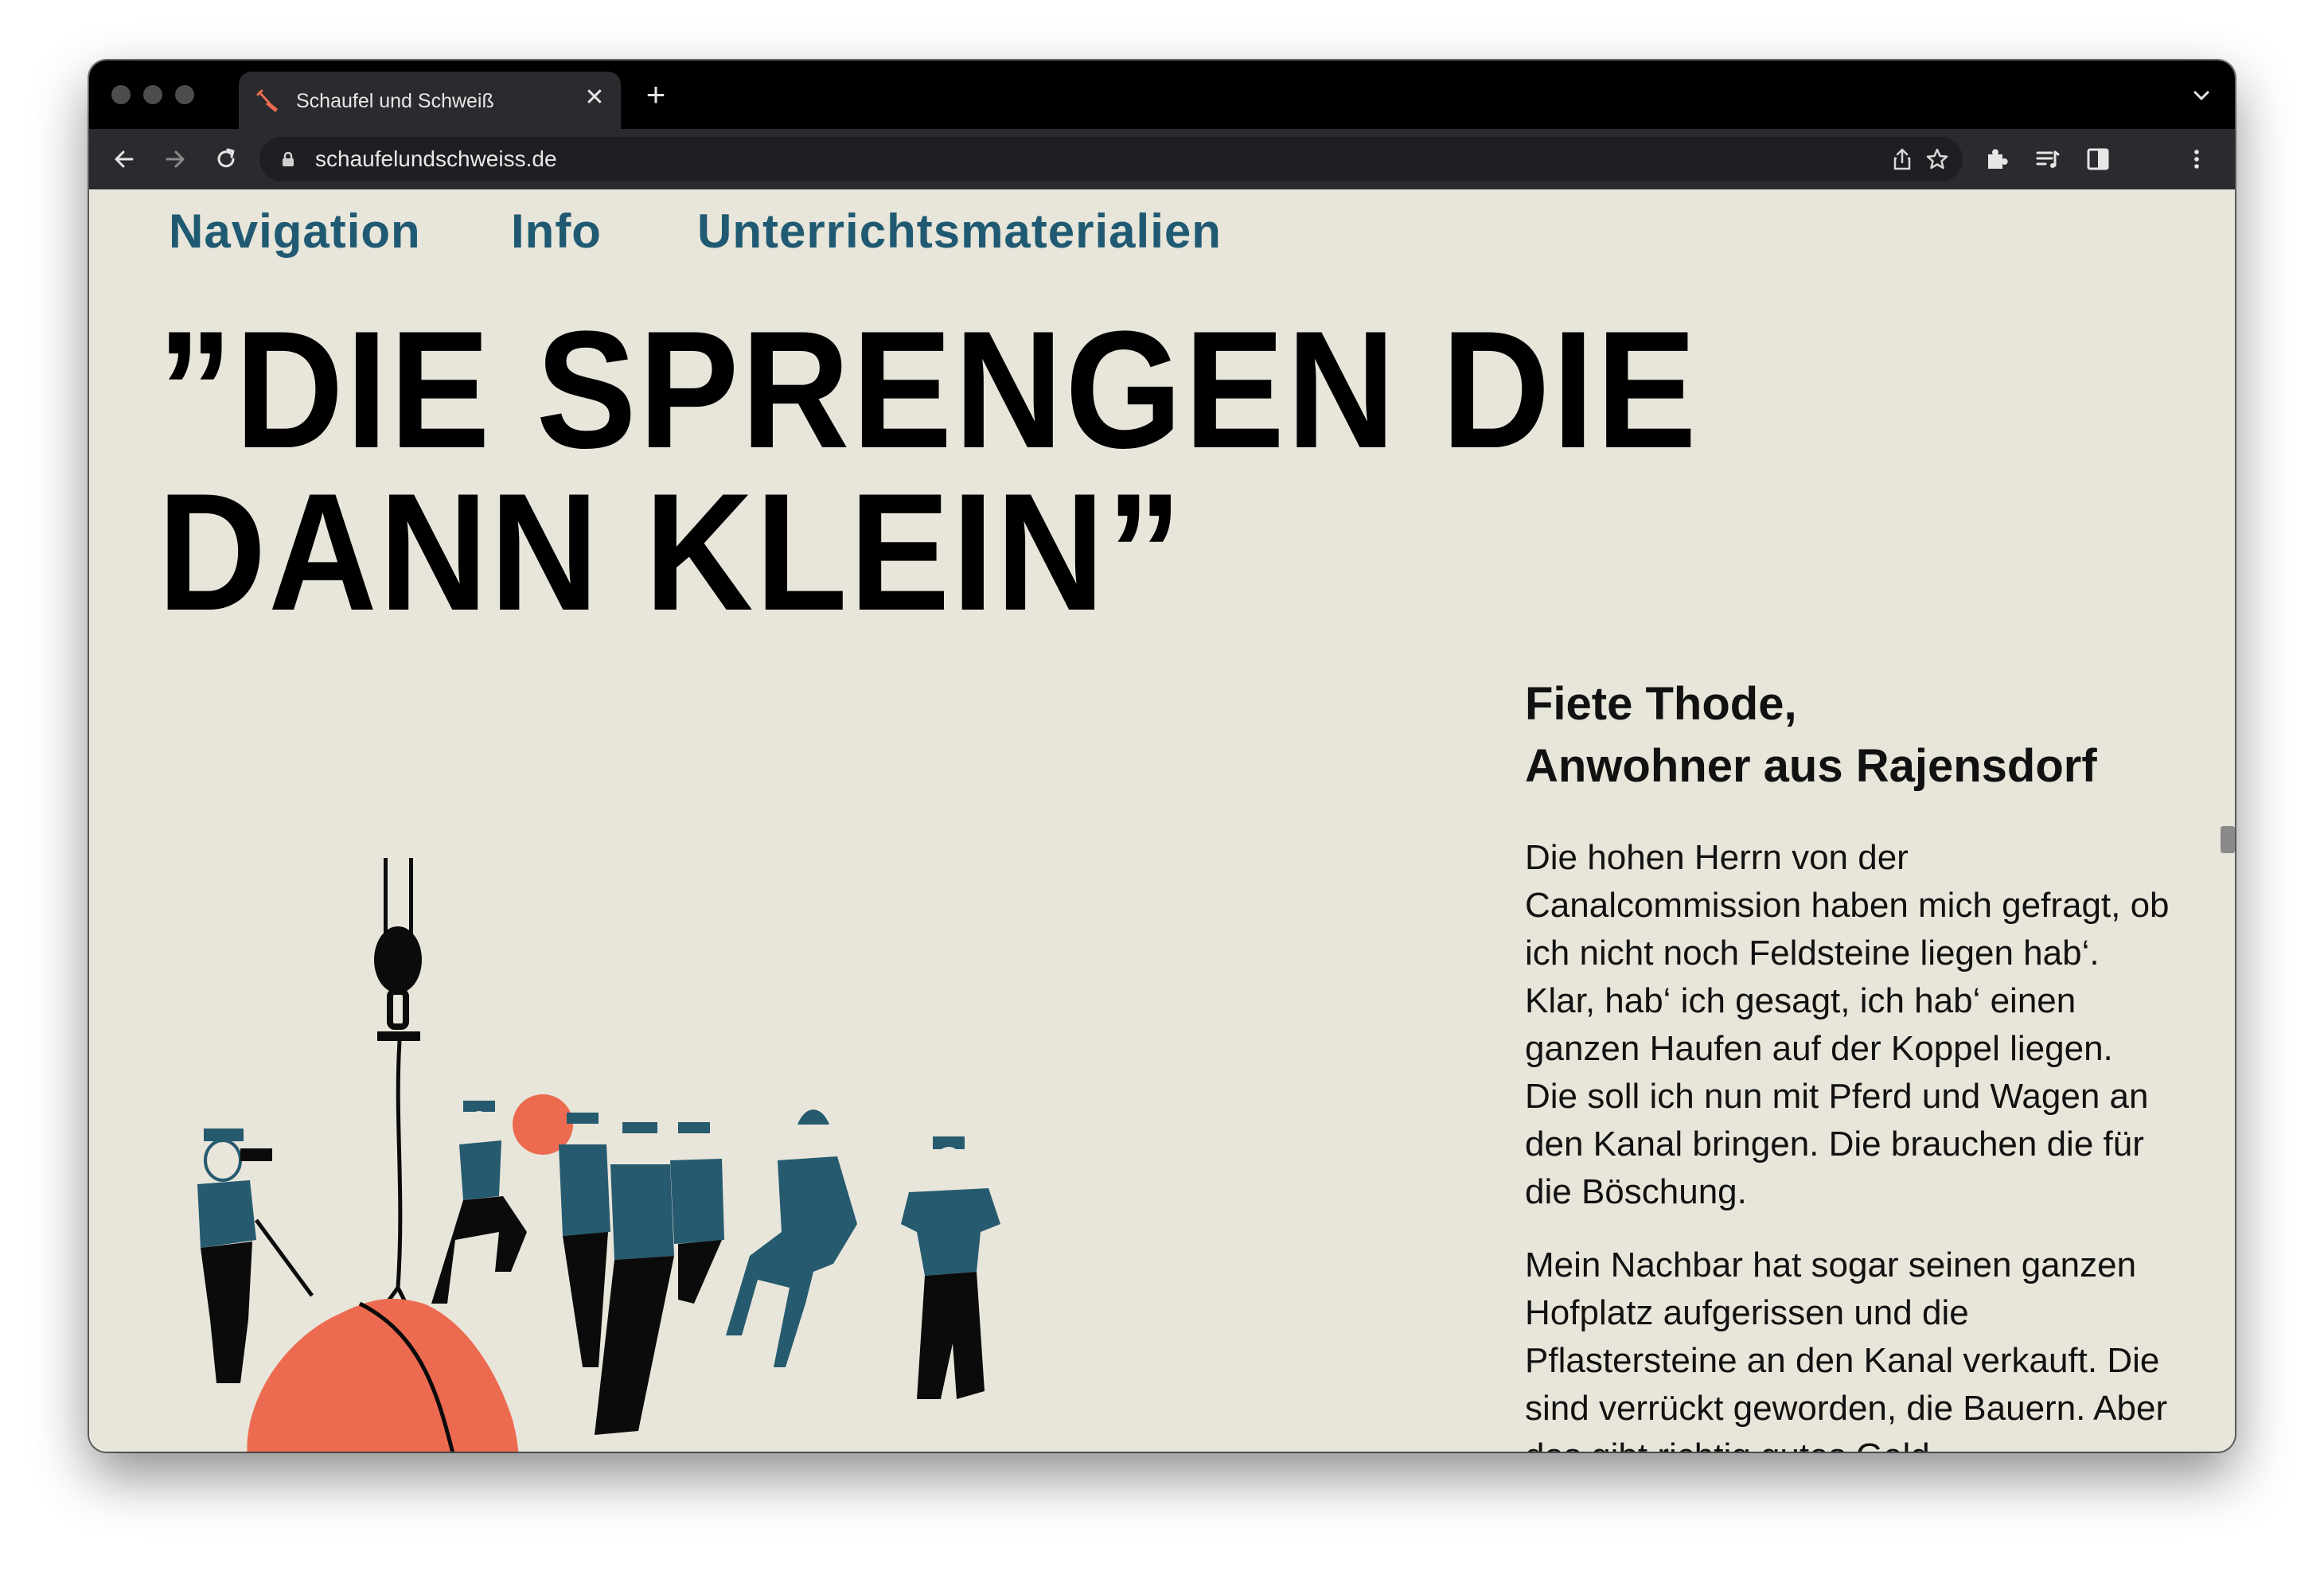 The image size is (2324, 1571). I want to click on extensions-puzzle-icon, so click(1996, 159).